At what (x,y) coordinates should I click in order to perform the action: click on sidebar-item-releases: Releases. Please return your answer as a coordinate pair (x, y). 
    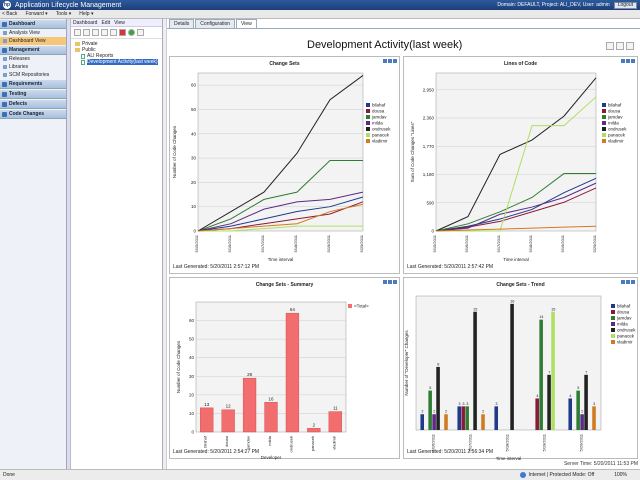
    Looking at the image, I should click on (33, 59).